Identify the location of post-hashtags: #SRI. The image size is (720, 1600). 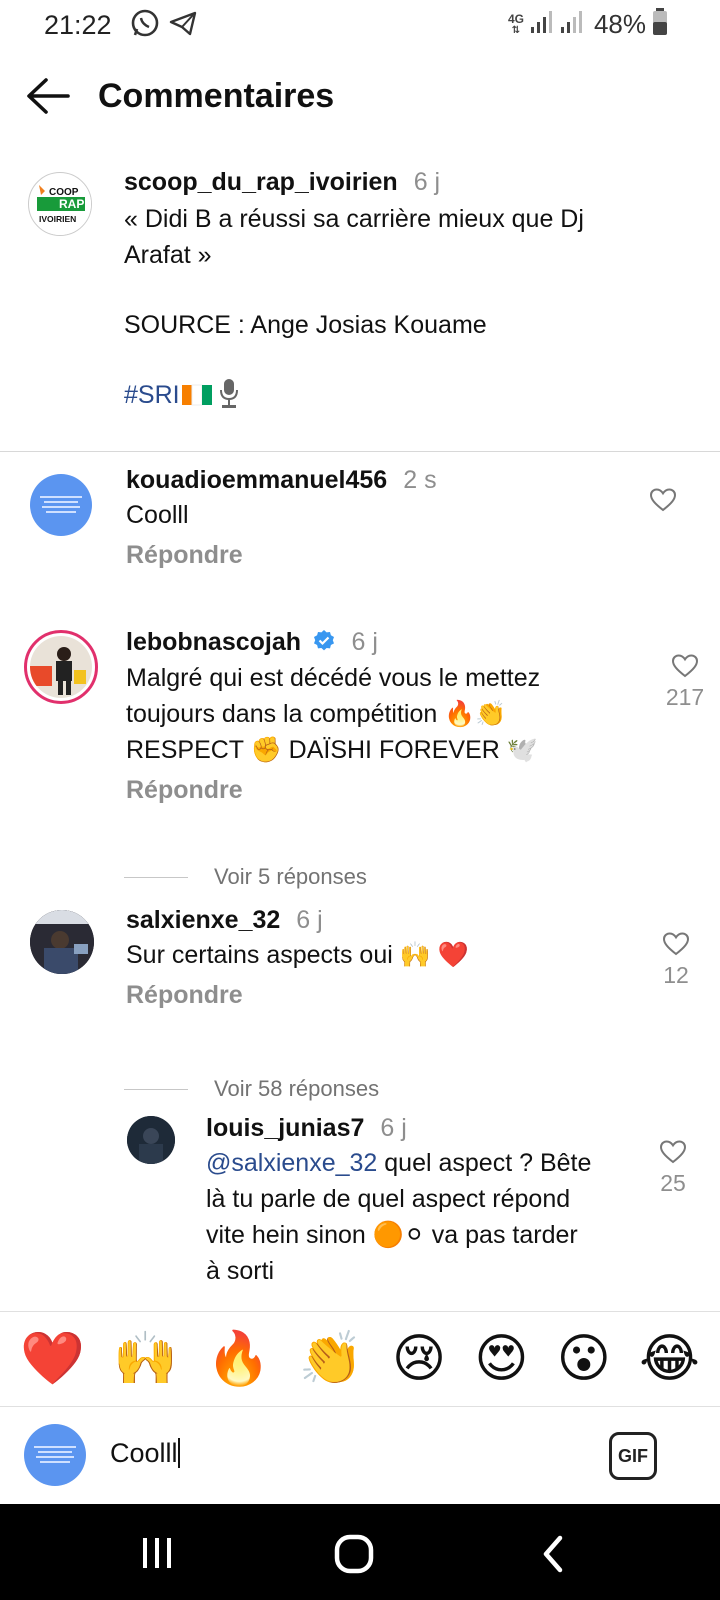
(404, 398).